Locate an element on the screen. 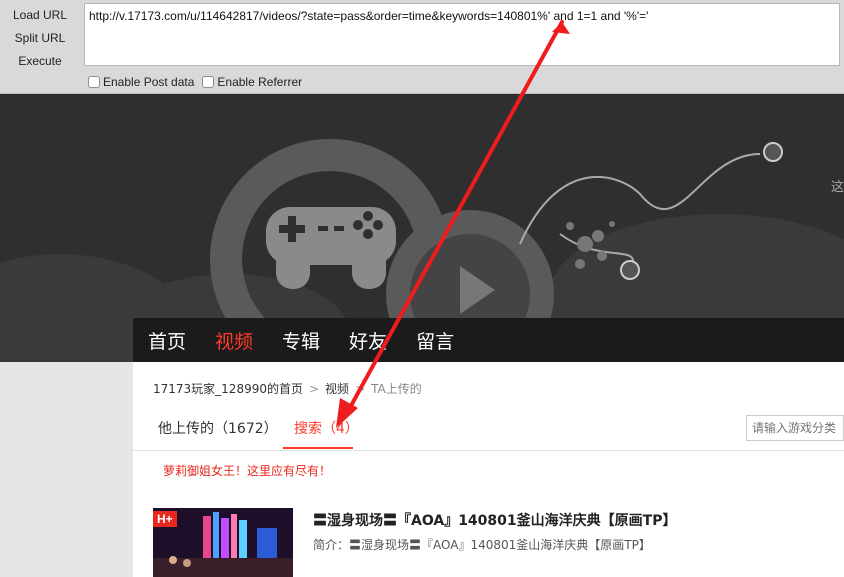  promo-text: 萝莉御姐女王！这里应有尽有！ is located at coordinates (247, 471).